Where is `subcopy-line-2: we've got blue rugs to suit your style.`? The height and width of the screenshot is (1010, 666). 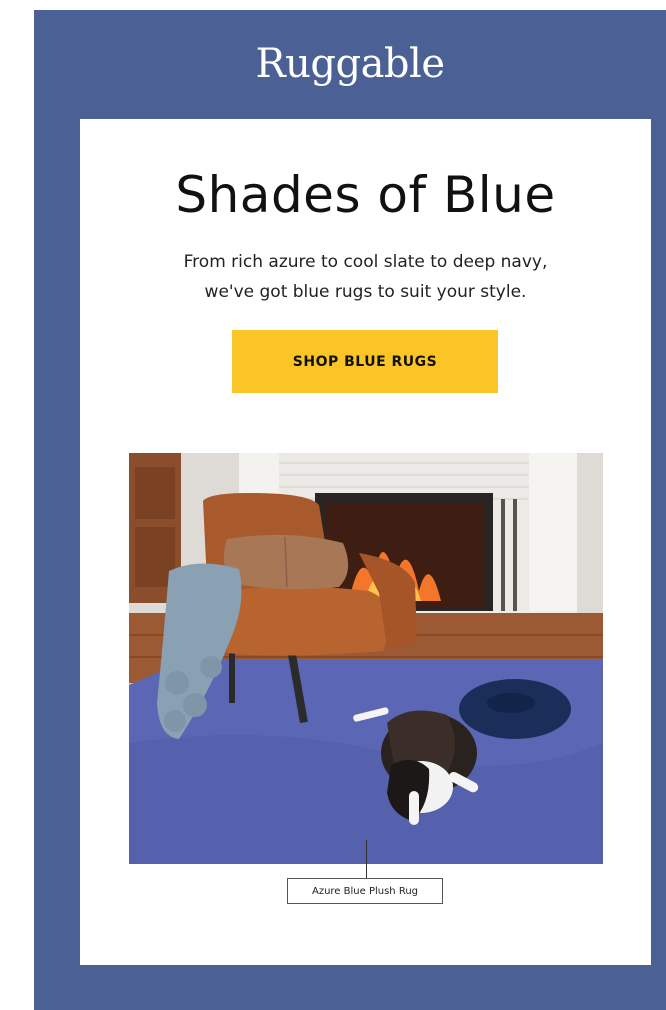 subcopy-line-2: we've got blue rugs to suit your style. is located at coordinates (365, 292).